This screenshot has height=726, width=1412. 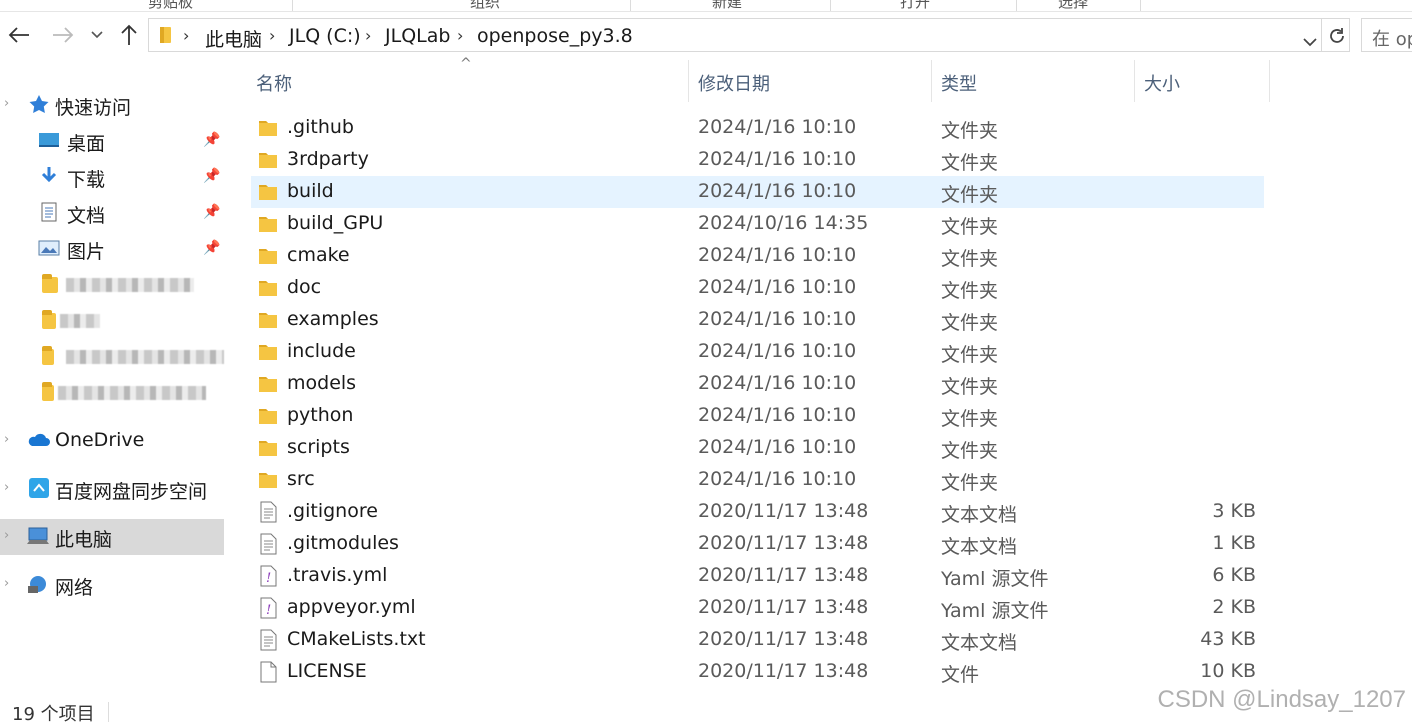 What do you see at coordinates (100, 440) in the screenshot?
I see `sidebar-item-label: OneDrive` at bounding box center [100, 440].